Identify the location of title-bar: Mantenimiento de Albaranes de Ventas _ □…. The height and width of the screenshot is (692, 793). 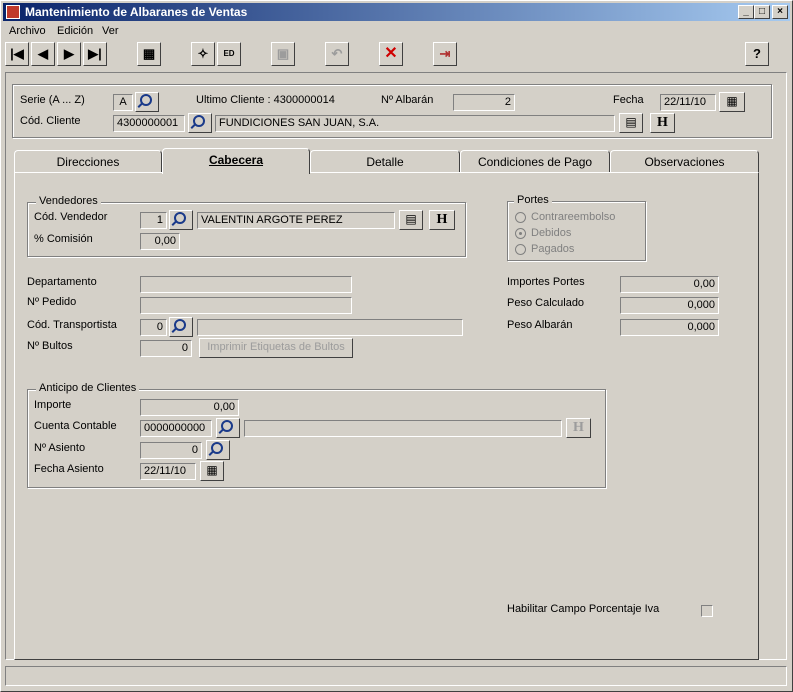
(396, 12).